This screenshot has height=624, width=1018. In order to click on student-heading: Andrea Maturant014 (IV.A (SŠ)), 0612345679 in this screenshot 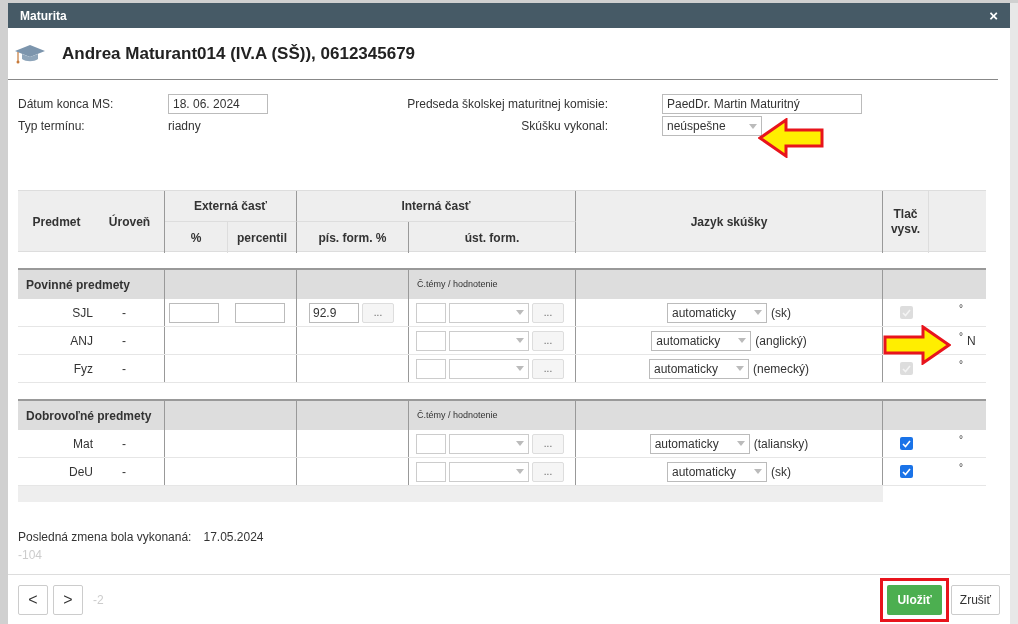, I will do `click(239, 53)`.